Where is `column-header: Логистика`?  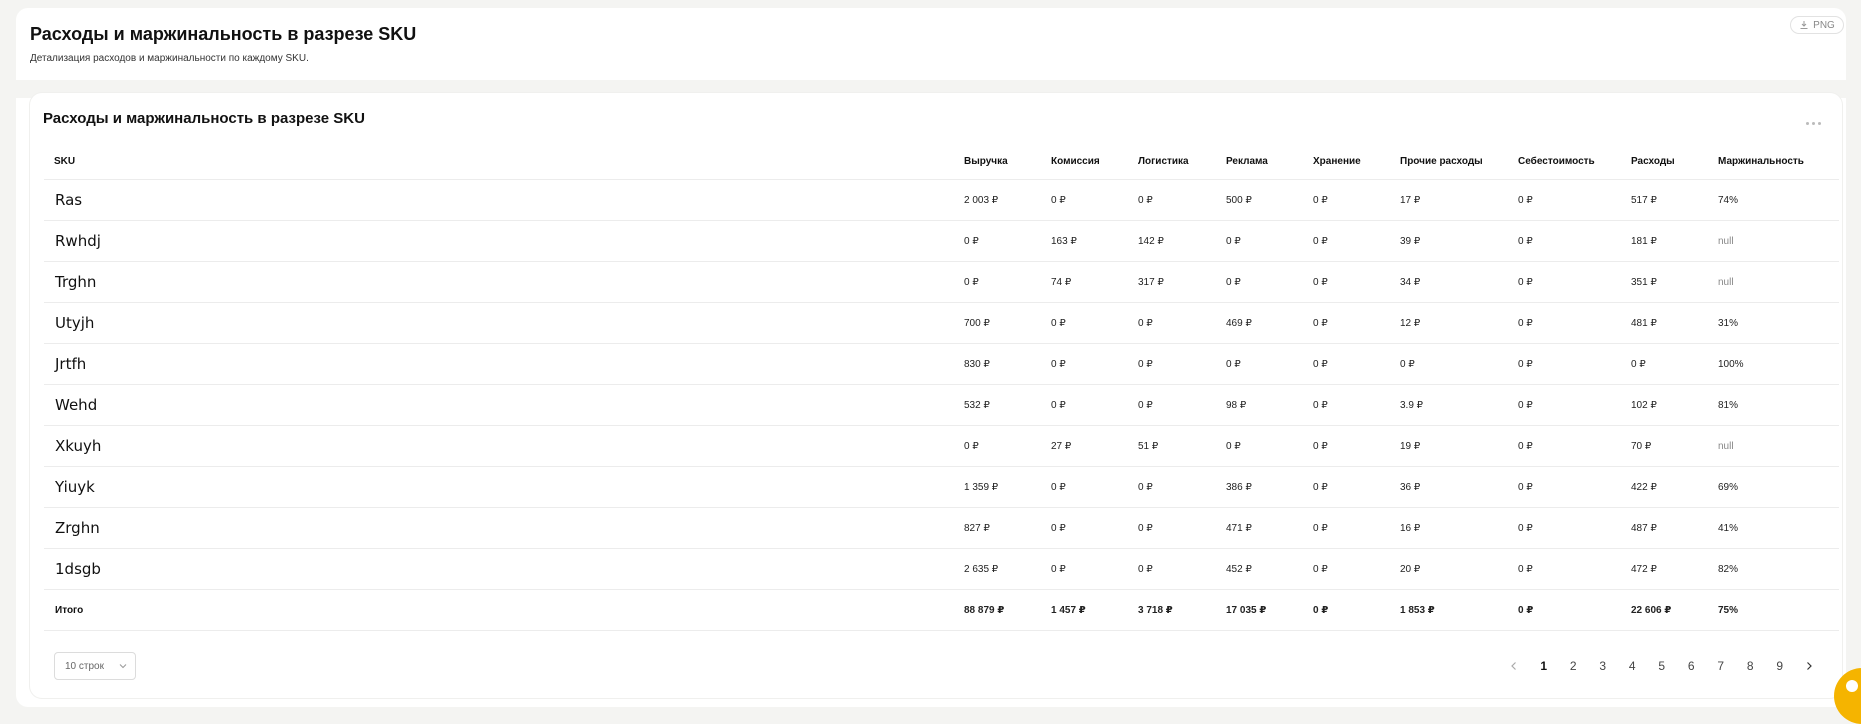 column-header: Логистика is located at coordinates (1172, 161).